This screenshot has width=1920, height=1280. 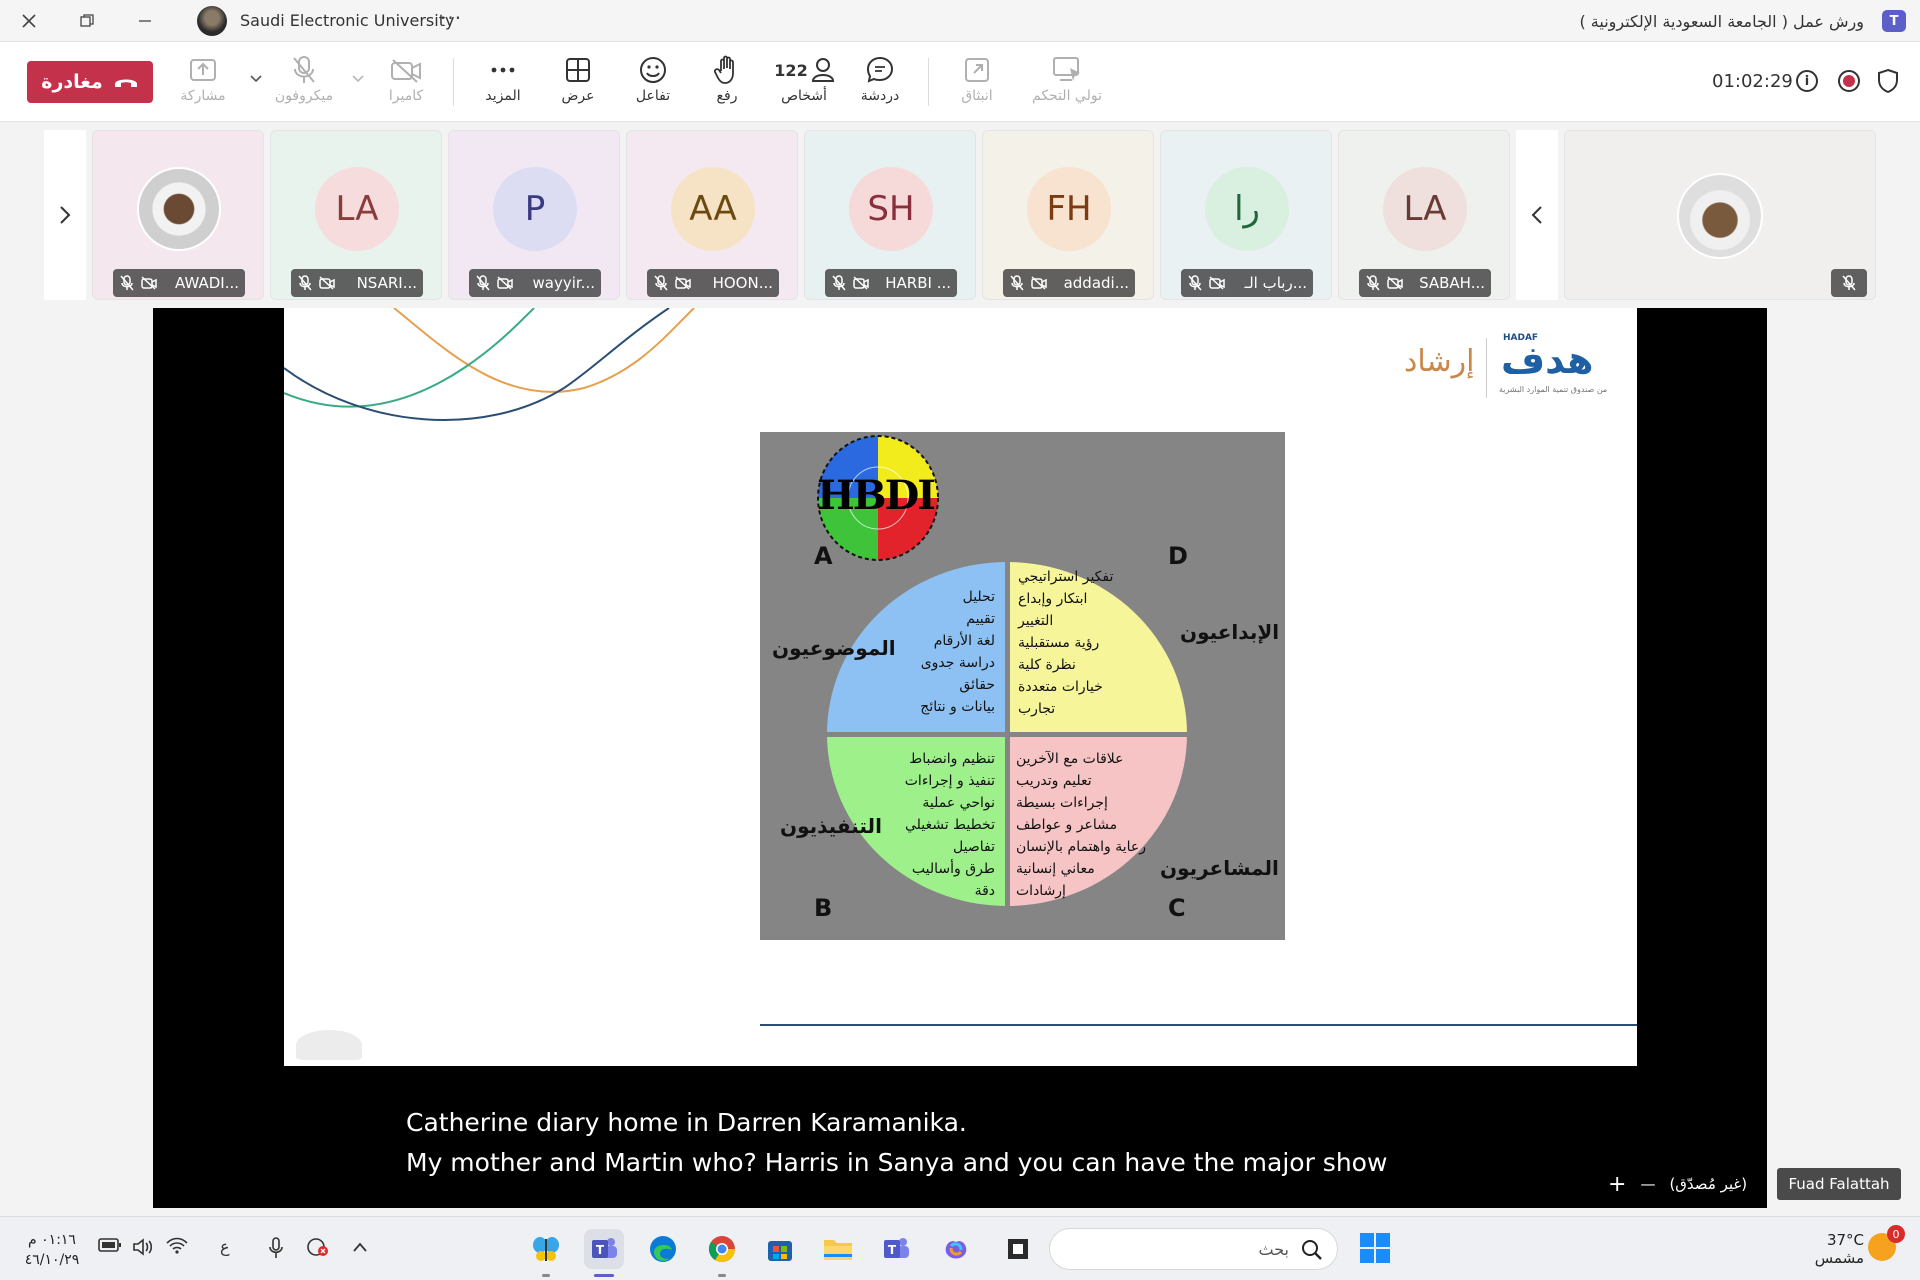 What do you see at coordinates (145, 21) in the screenshot?
I see `minimize-window-button` at bounding box center [145, 21].